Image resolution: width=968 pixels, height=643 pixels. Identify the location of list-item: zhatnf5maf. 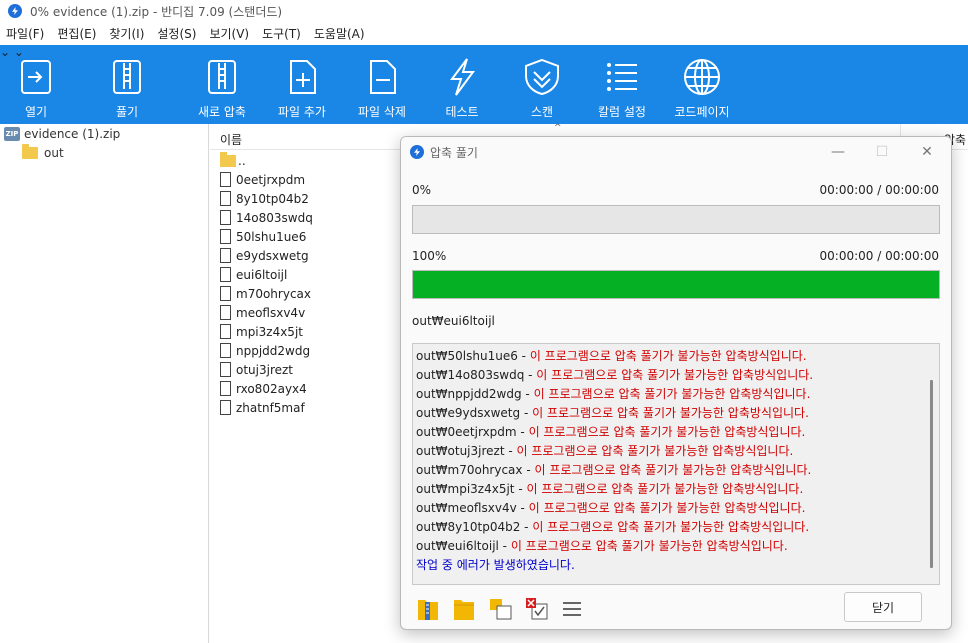
(262, 407).